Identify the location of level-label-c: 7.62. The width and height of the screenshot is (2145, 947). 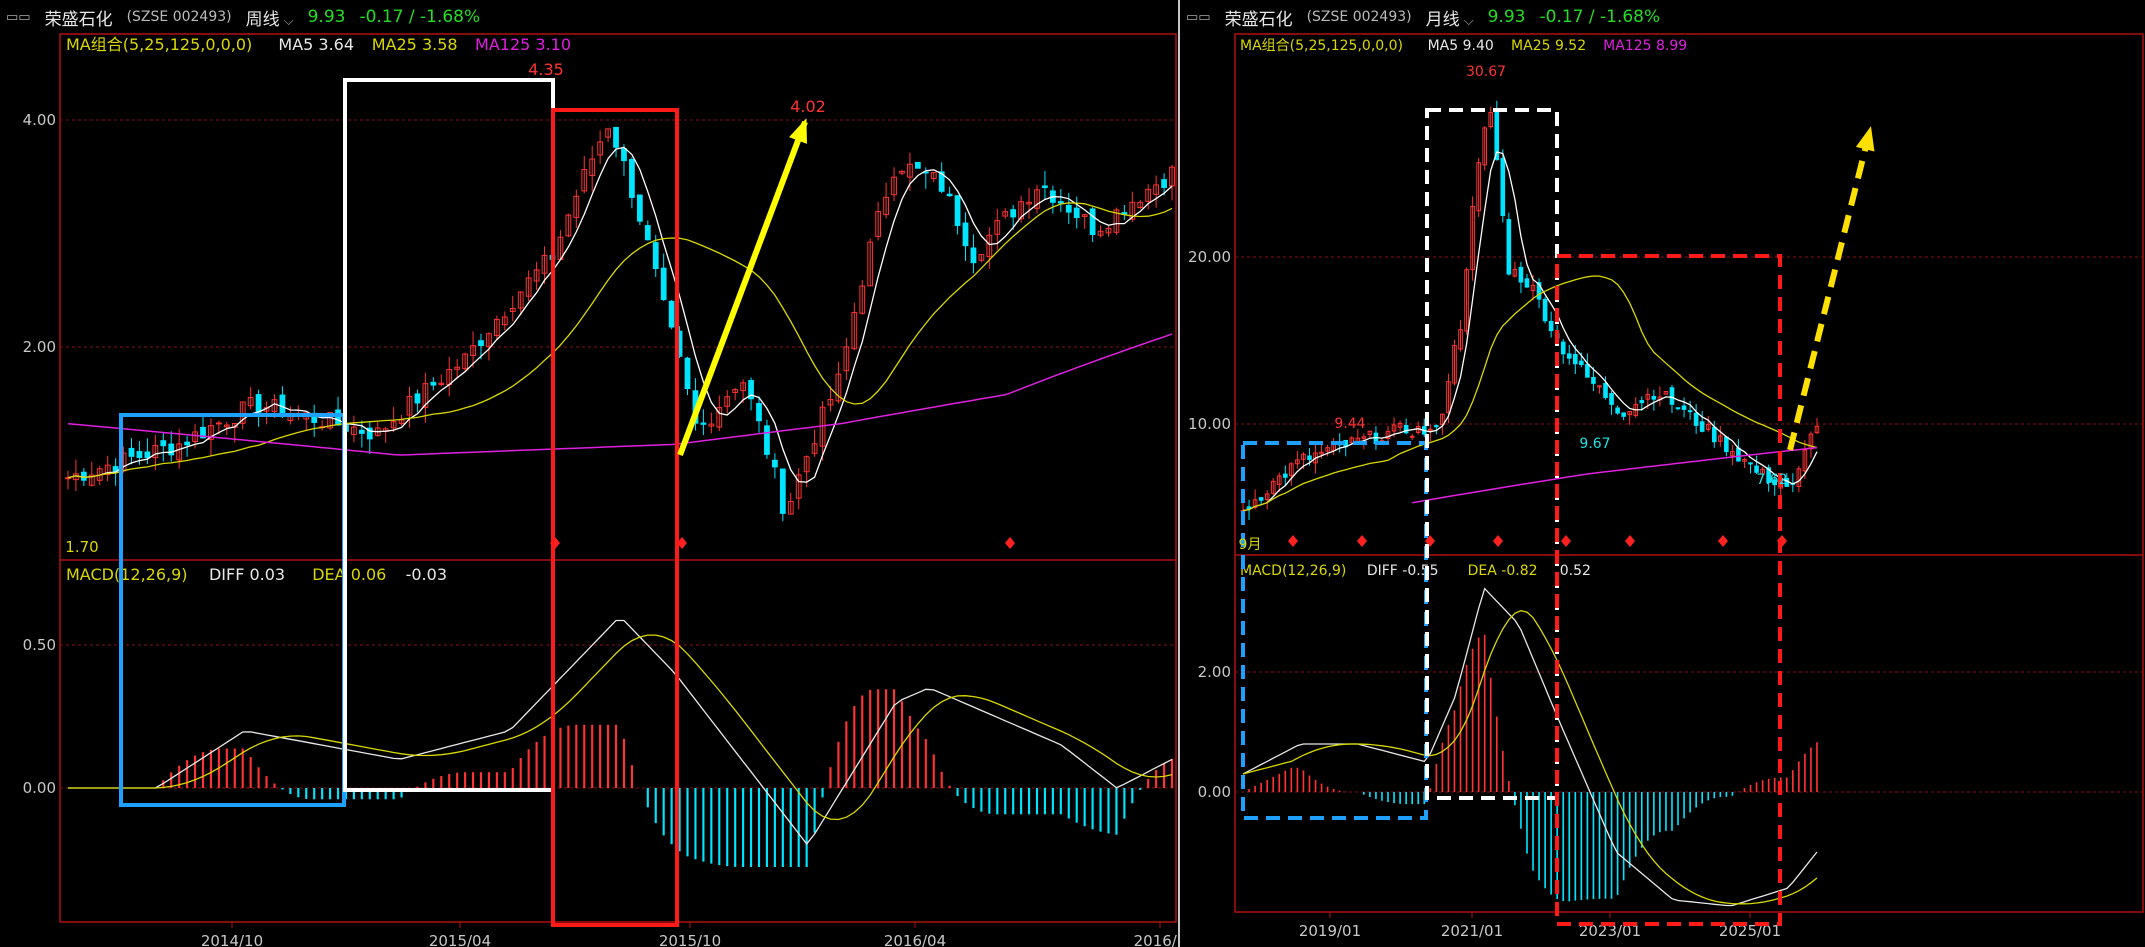
(1771, 480).